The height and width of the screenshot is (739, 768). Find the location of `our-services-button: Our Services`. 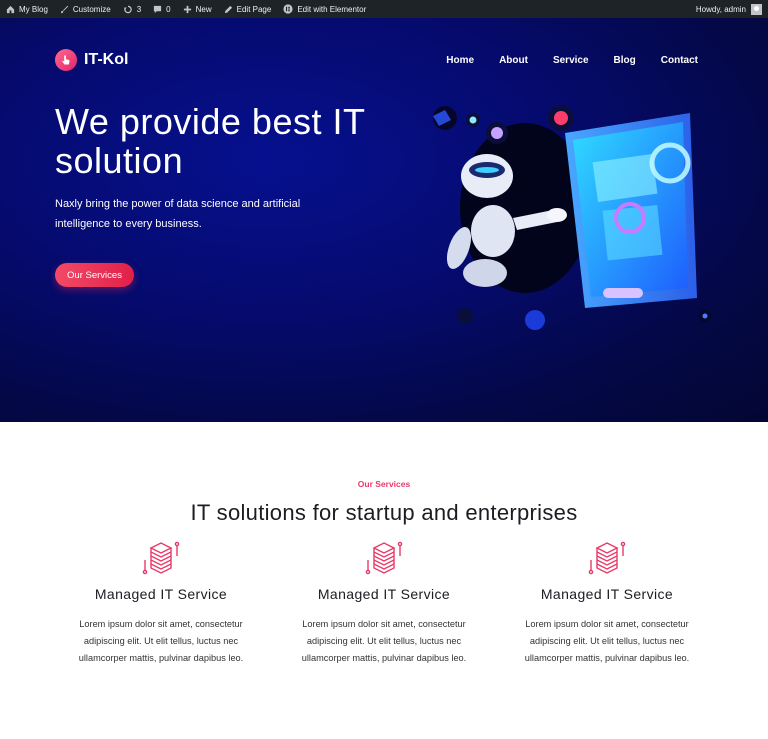

our-services-button: Our Services is located at coordinates (94, 275).